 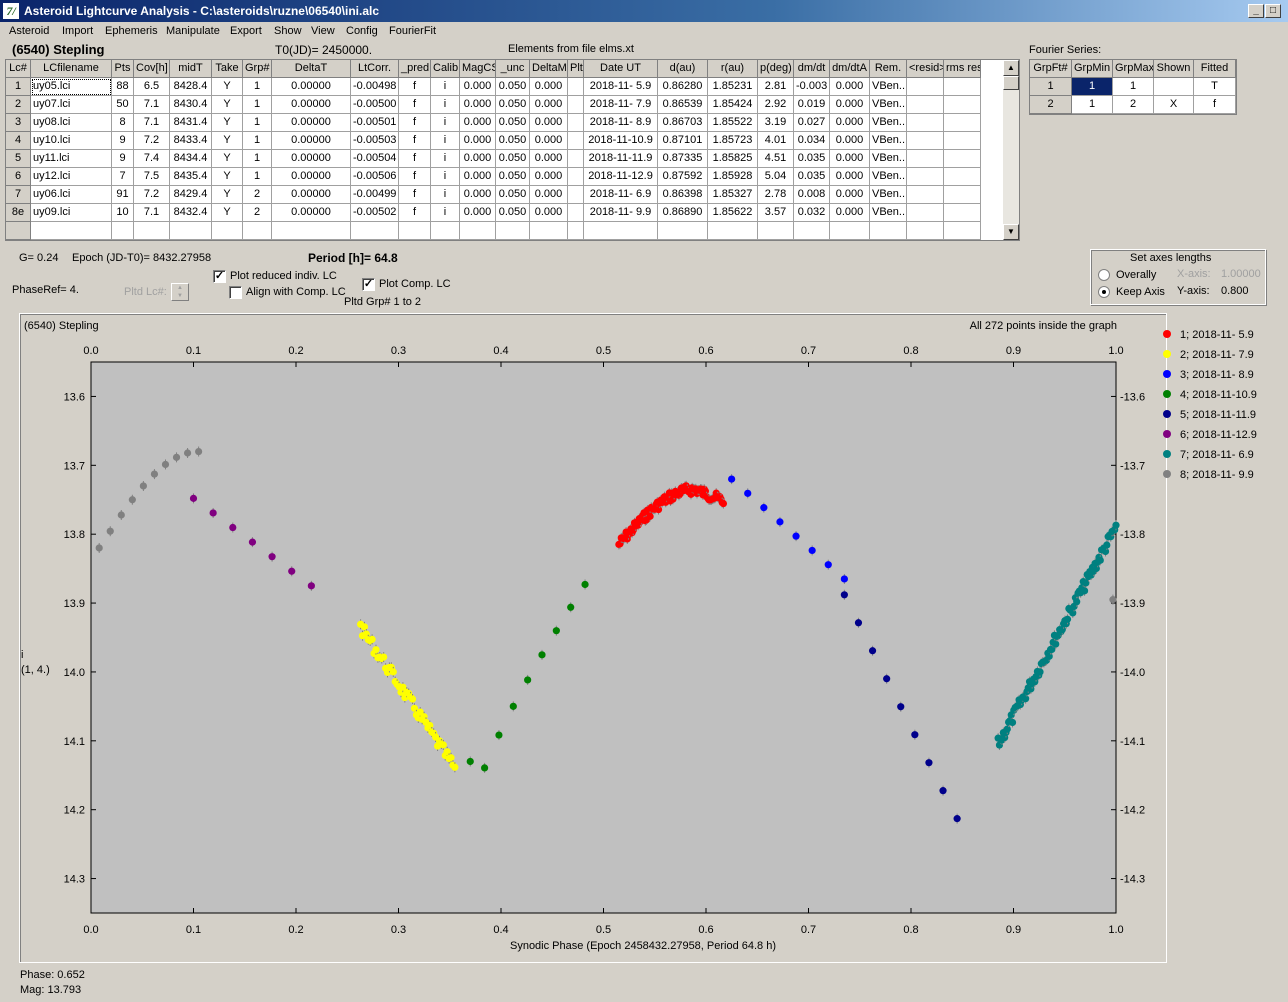 I want to click on x-tick-label-bottom: 0.9, so click(x=1013, y=930).